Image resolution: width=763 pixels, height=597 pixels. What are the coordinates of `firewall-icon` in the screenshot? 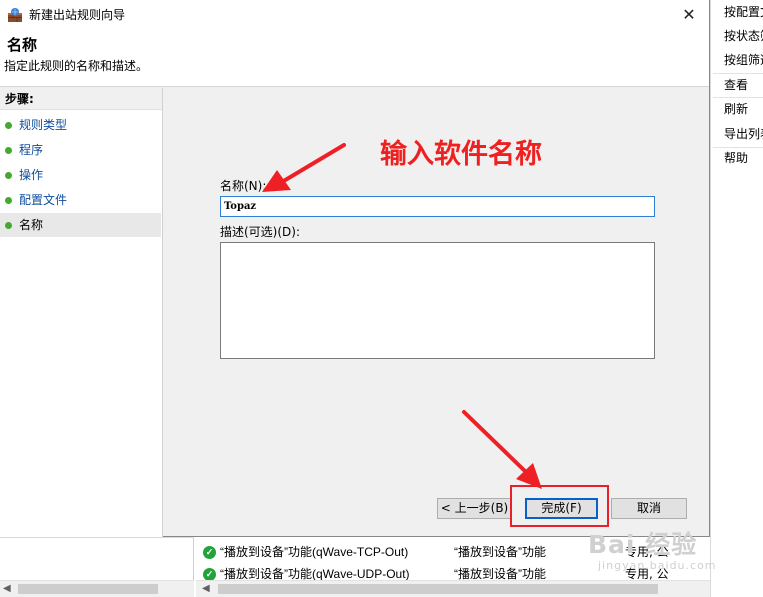 It's located at (15, 15).